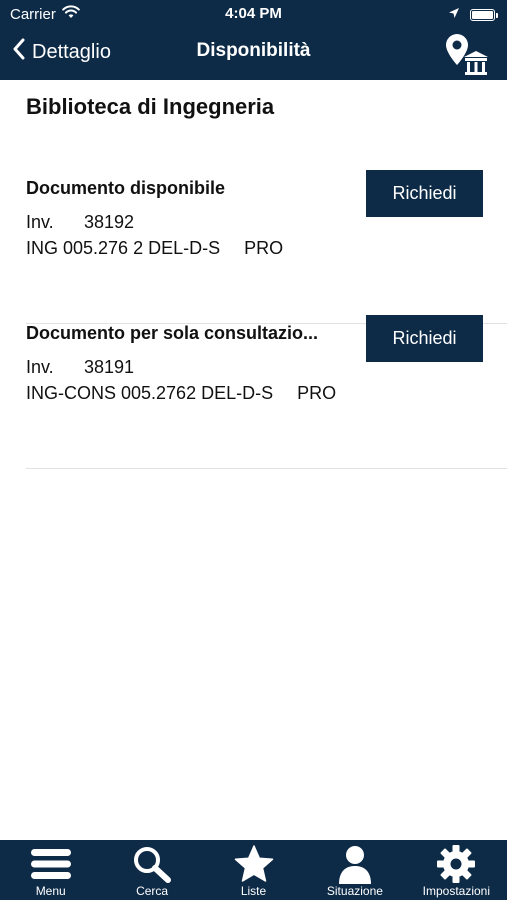 The image size is (507, 900). Describe the element at coordinates (484, 14) in the screenshot. I see `battery-icon` at that location.